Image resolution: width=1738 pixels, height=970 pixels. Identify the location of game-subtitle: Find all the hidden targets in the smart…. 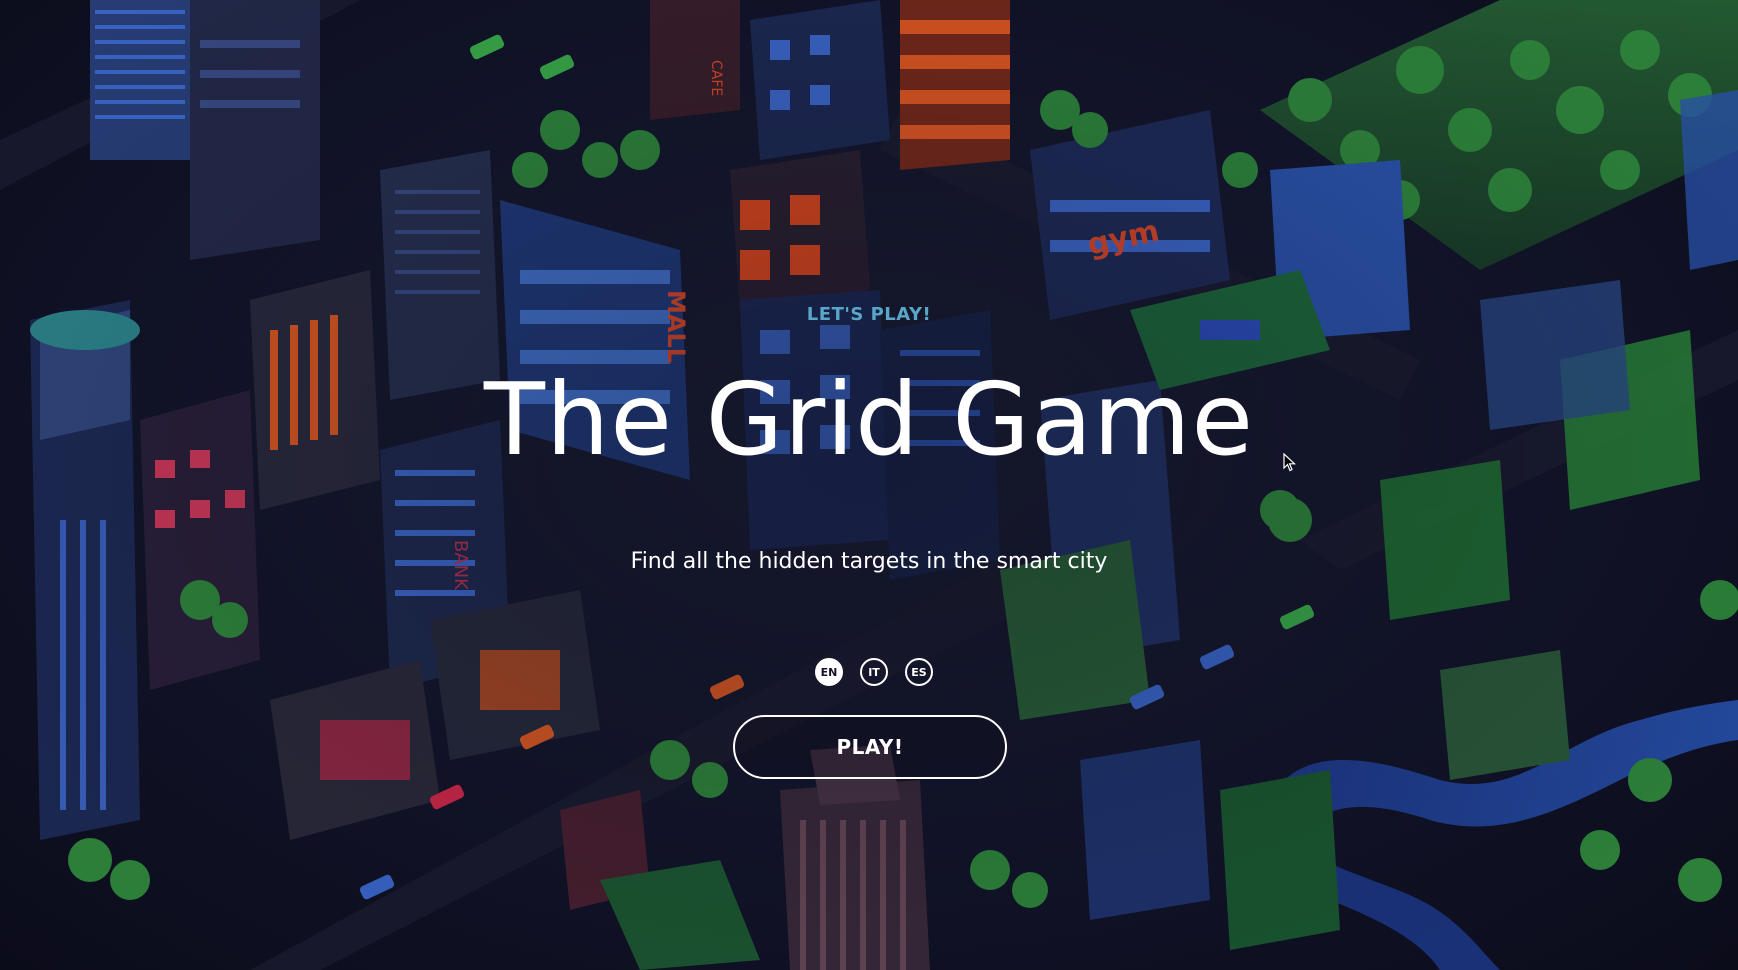
(869, 561).